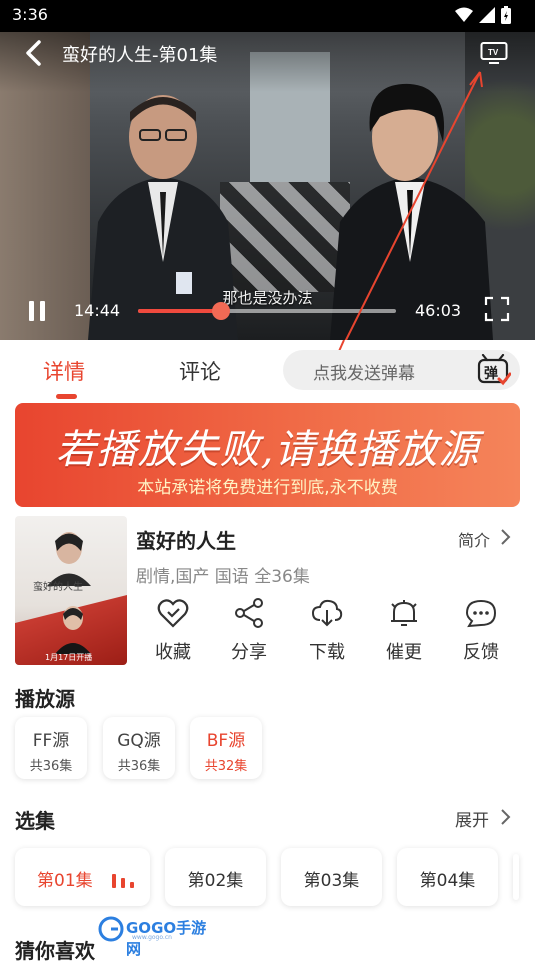  I want to click on download-button: 下载, so click(327, 631).